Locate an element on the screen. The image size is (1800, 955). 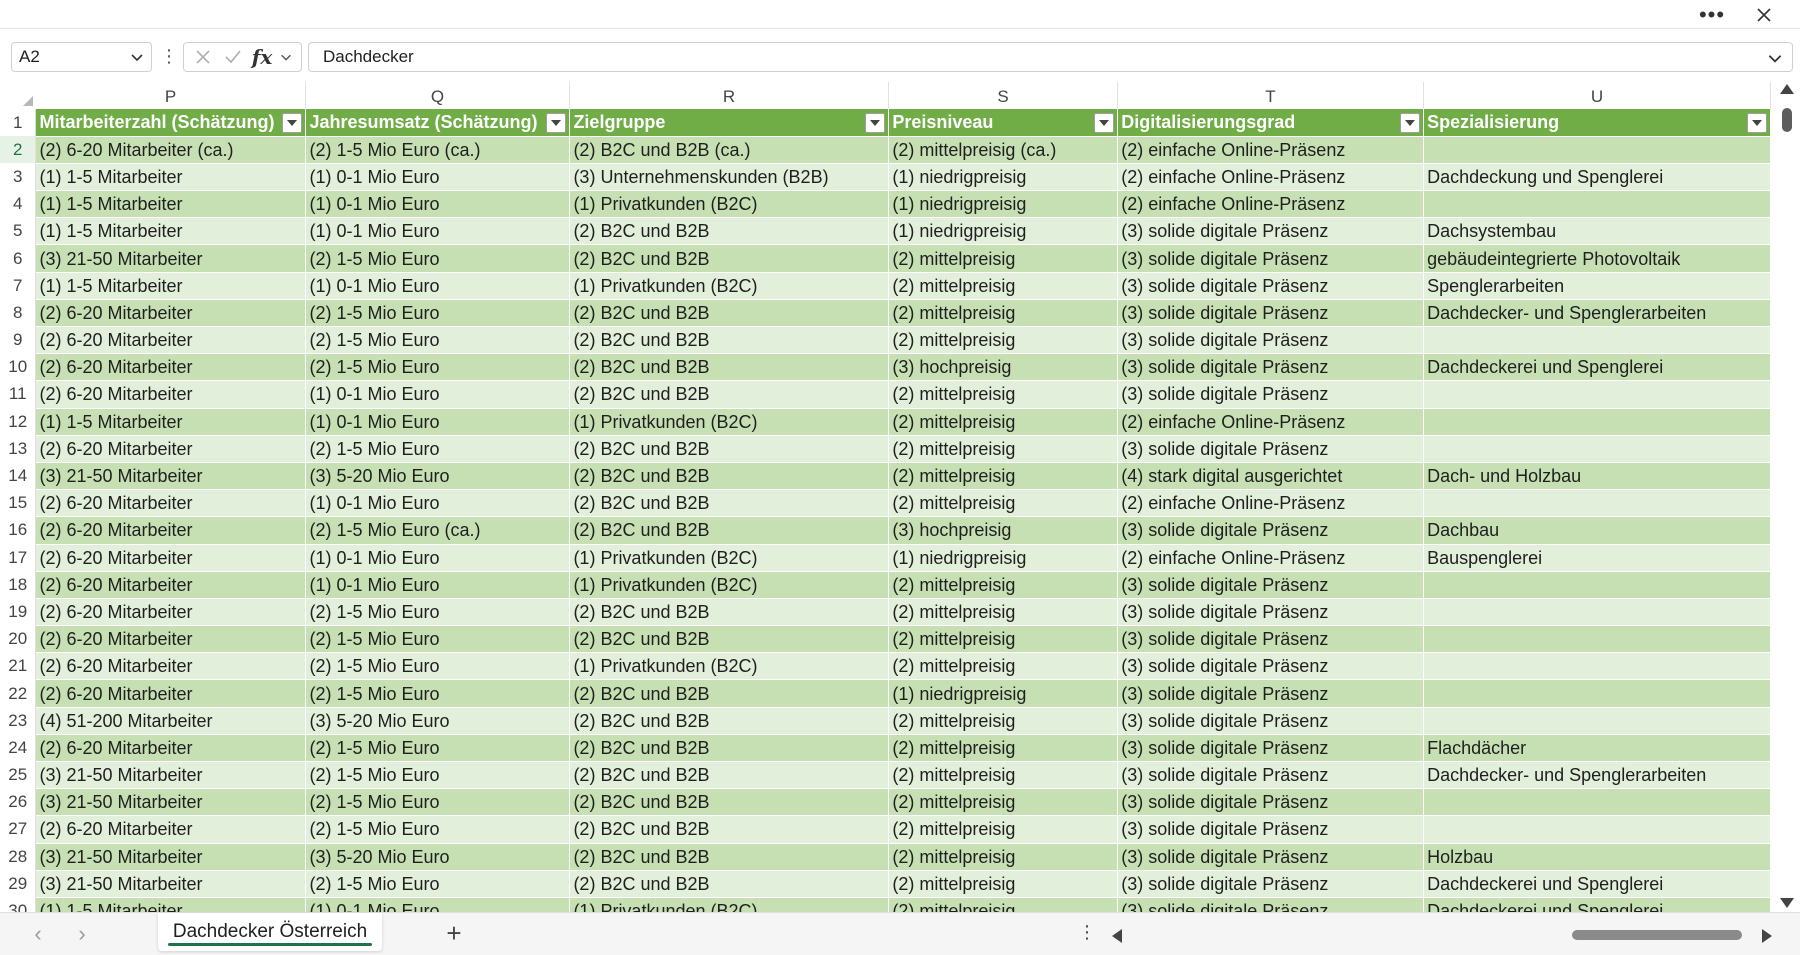
table-cell: (3) hochpreisig is located at coordinates (1003, 367).